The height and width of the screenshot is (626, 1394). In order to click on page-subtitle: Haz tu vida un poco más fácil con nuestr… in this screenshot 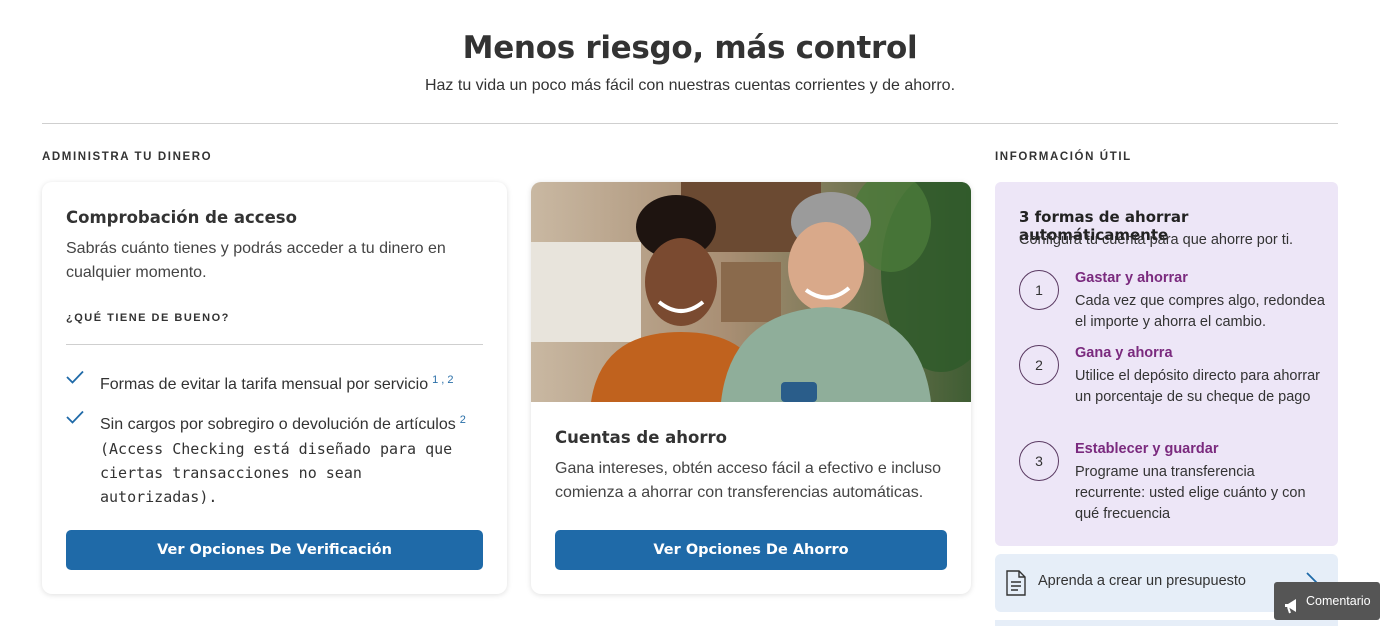, I will do `click(690, 85)`.